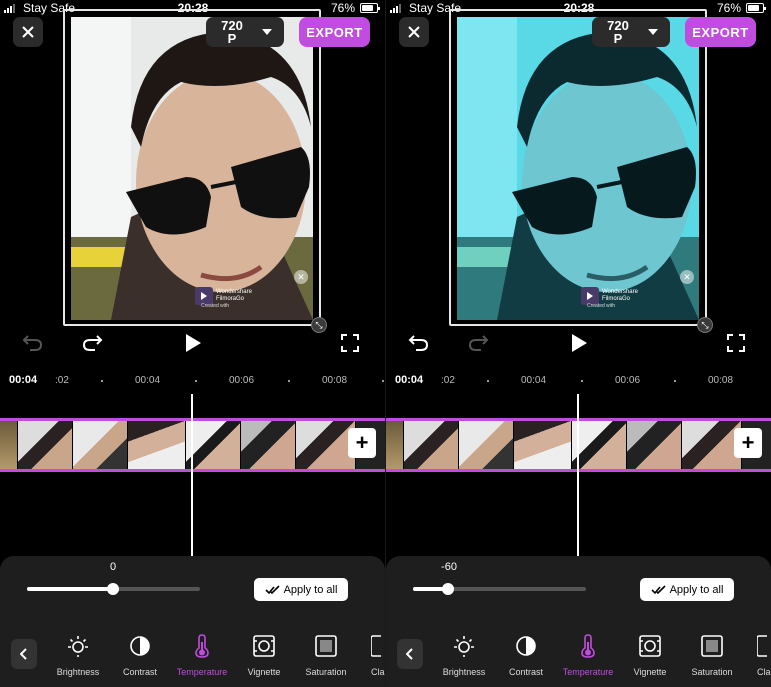 The image size is (771, 687). Describe the element at coordinates (534, 380) in the screenshot. I see `tick-label: 00:04` at that location.